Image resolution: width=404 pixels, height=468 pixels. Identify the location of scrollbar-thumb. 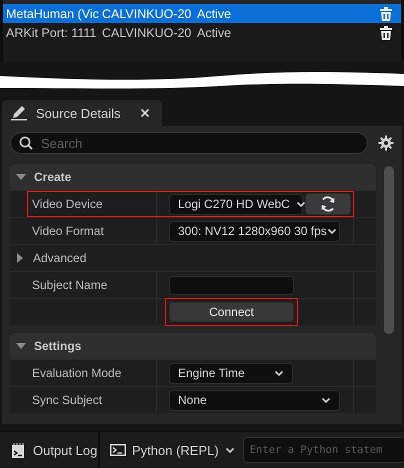
(389, 250).